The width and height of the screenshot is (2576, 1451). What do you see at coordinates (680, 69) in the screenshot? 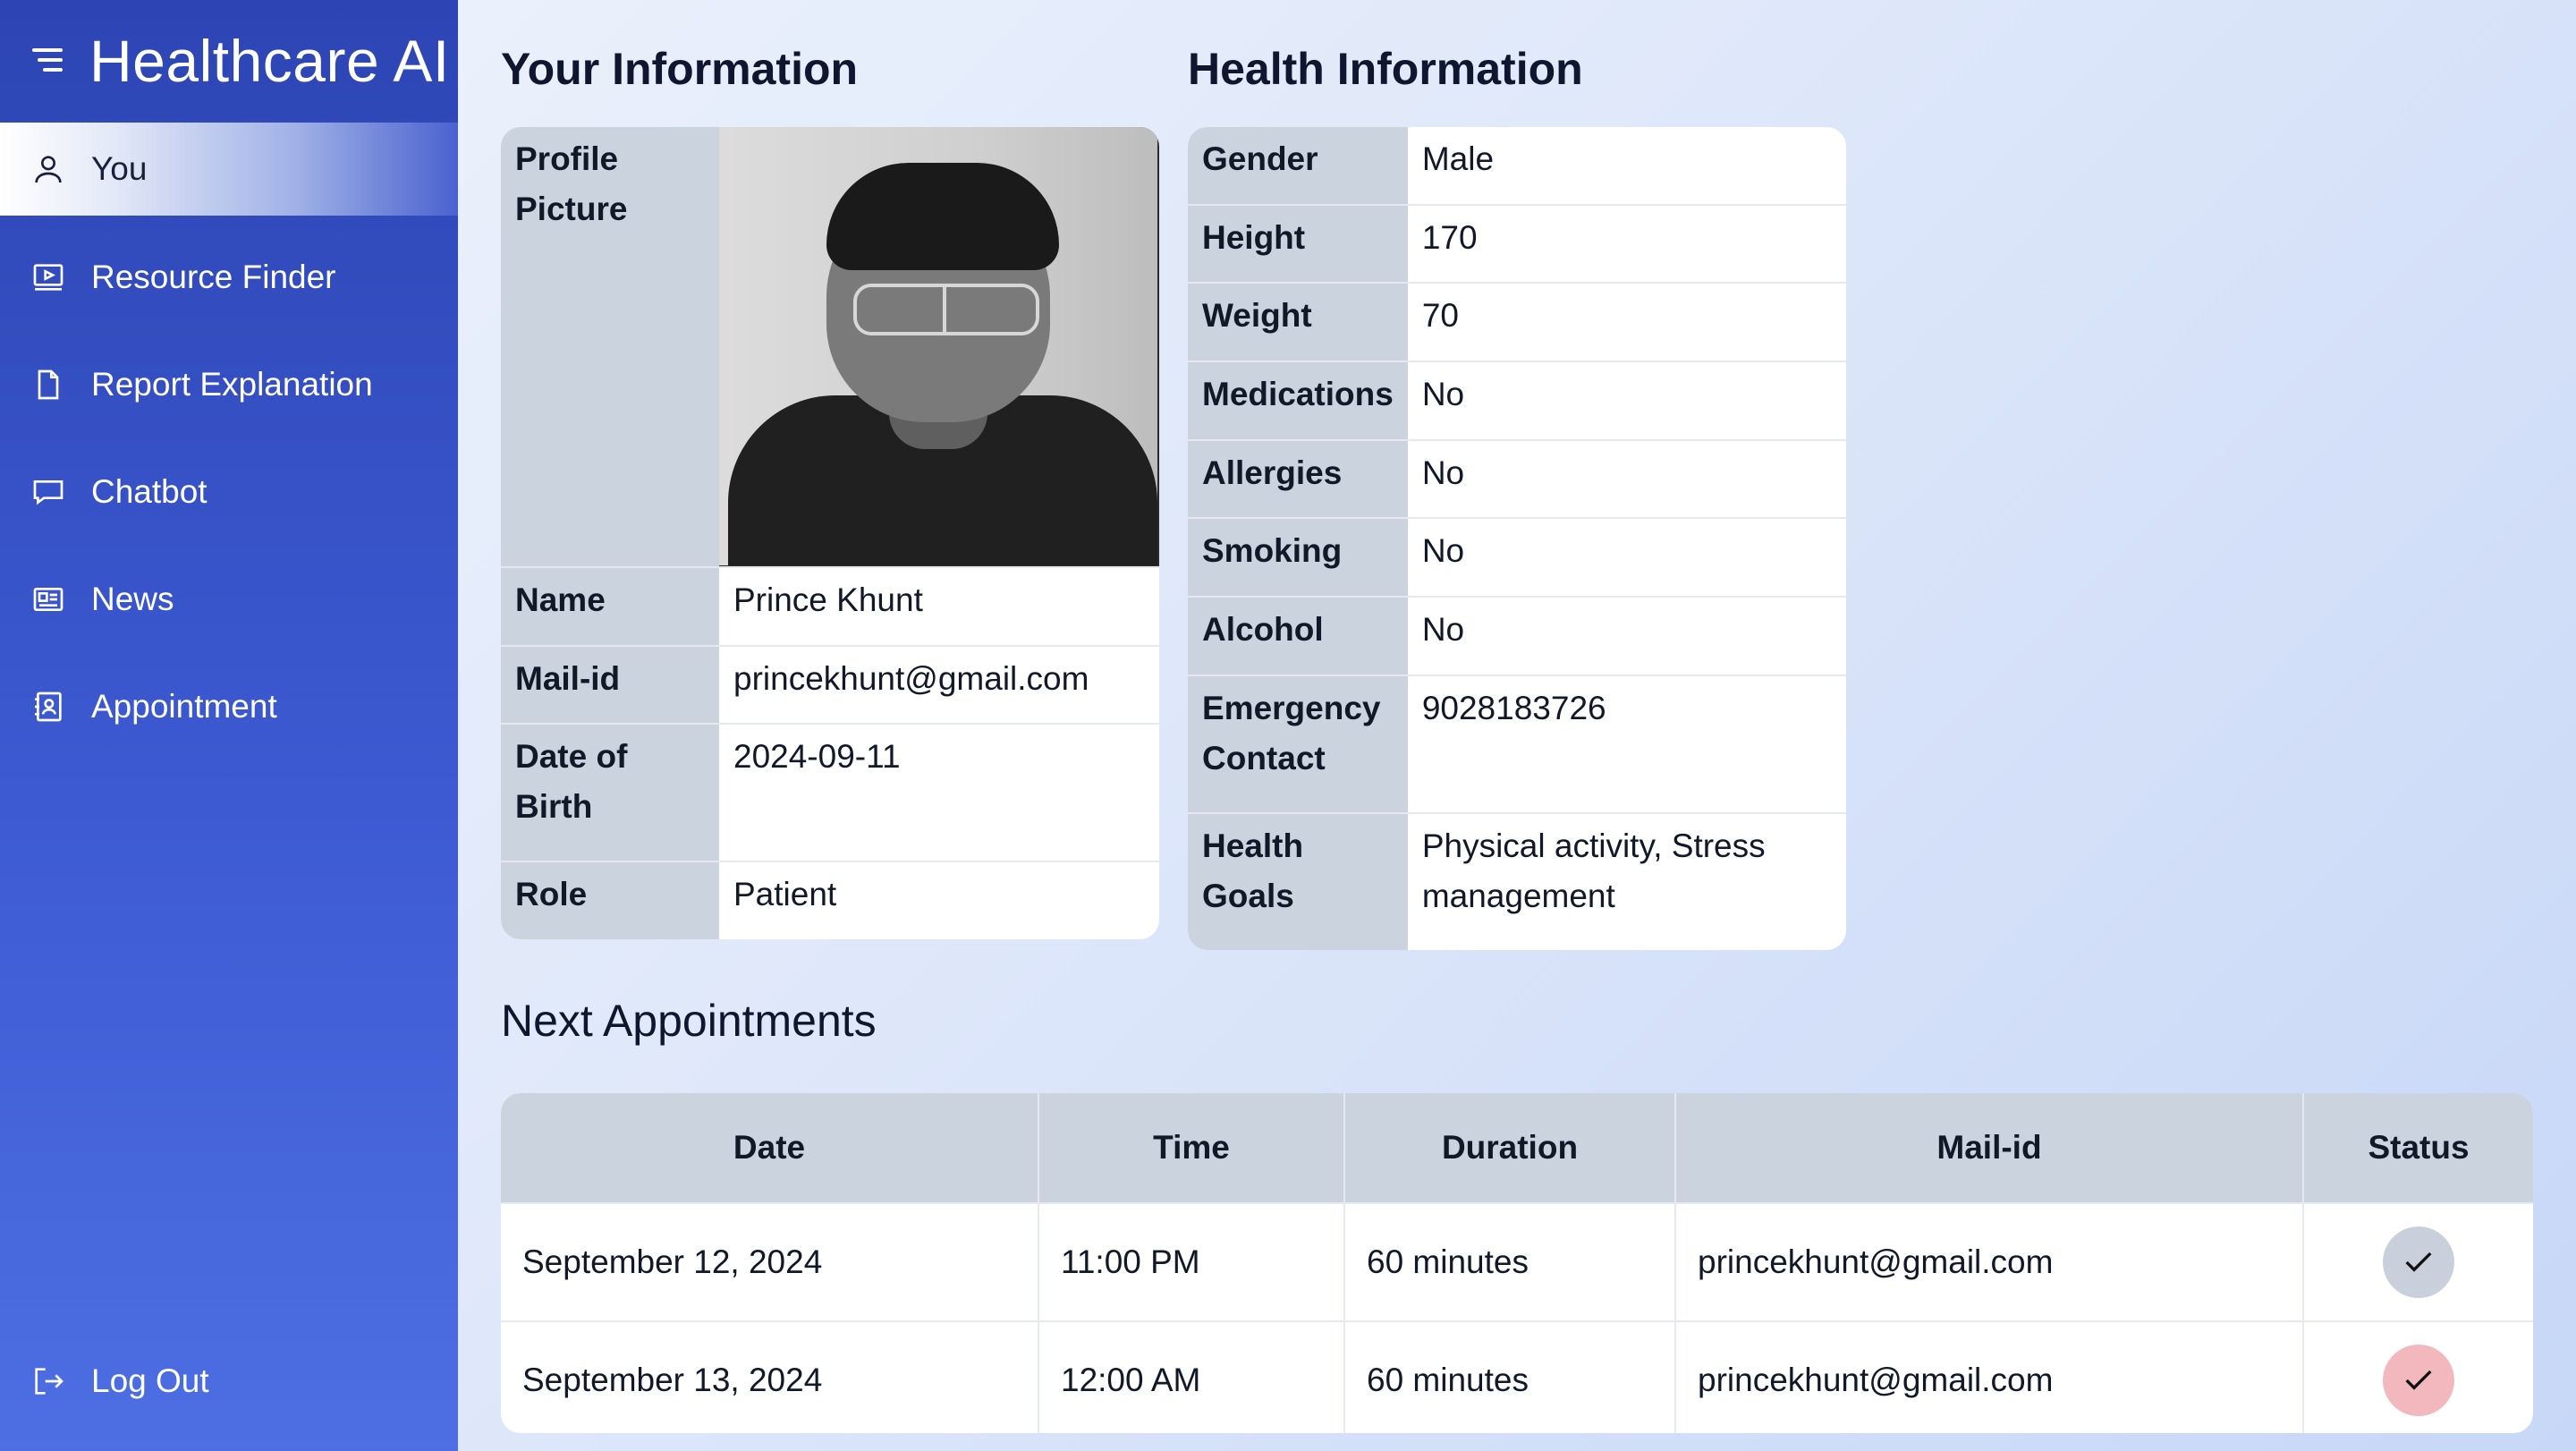
I see `your-info-heading: Your Information` at bounding box center [680, 69].